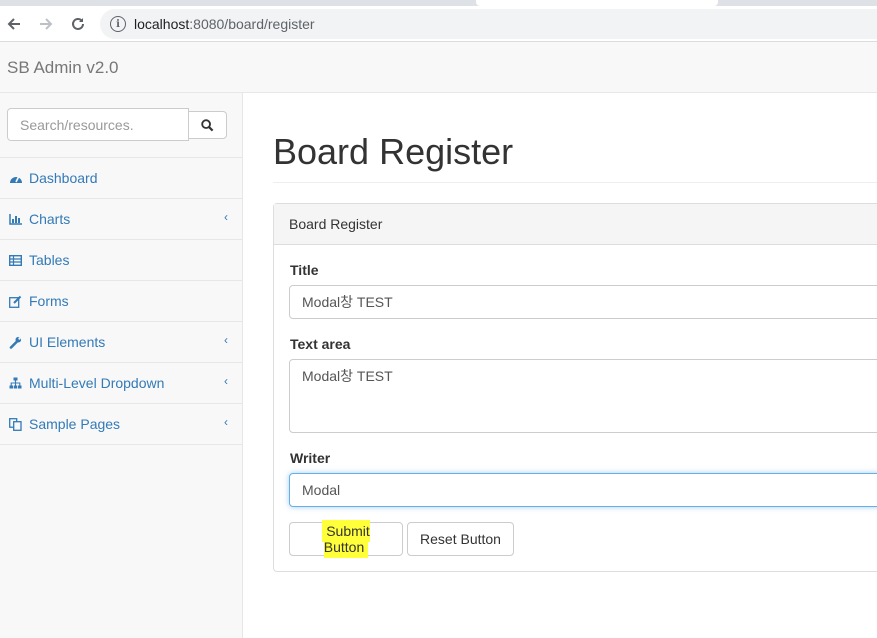 This screenshot has height=638, width=877. I want to click on text-area-label: Text area, so click(320, 344).